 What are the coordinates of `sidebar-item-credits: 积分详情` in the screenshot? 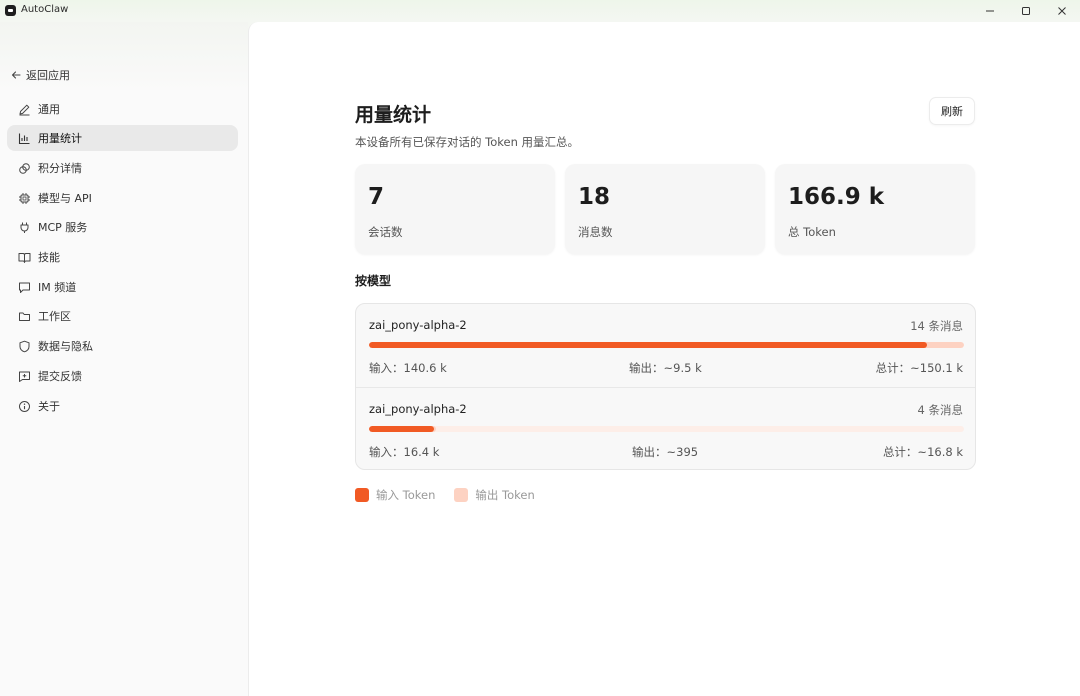 It's located at (122, 168).